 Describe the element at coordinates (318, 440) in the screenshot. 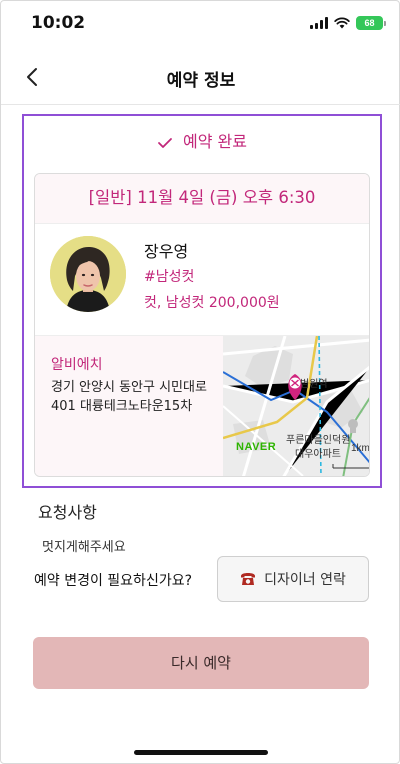

I see `map-label-apartment: 푸른마을인덕원` at that location.